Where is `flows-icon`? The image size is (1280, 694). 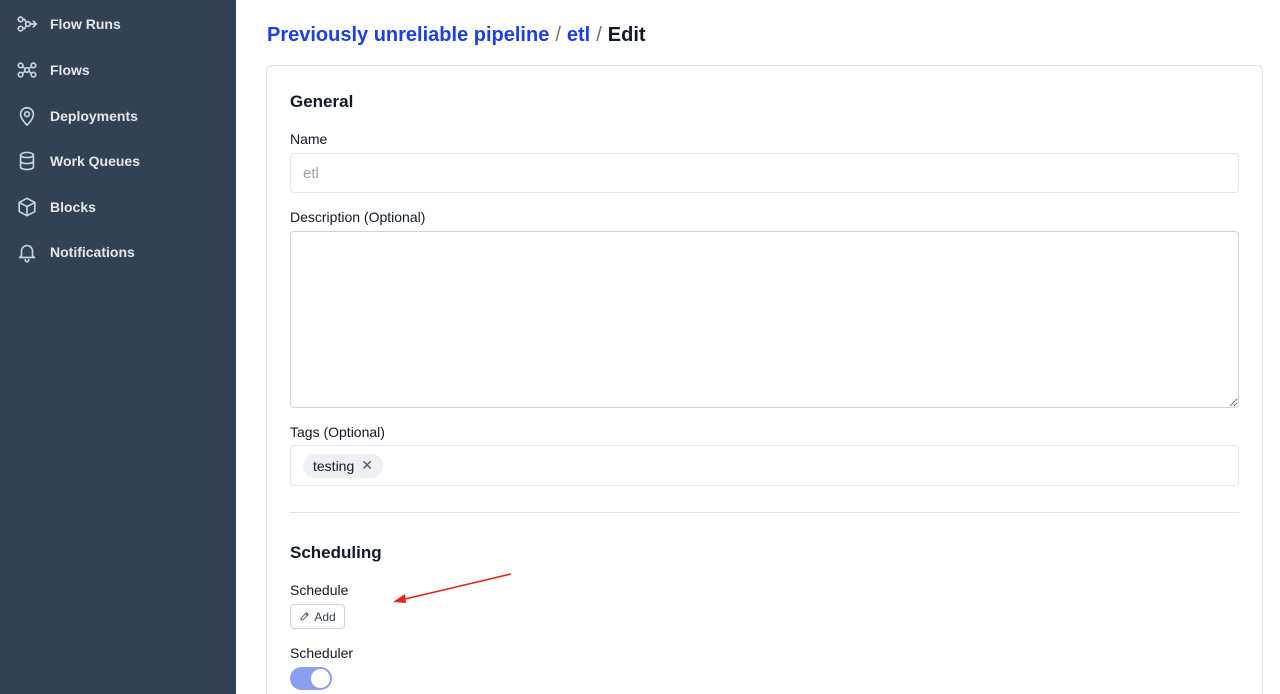
flows-icon is located at coordinates (27, 70).